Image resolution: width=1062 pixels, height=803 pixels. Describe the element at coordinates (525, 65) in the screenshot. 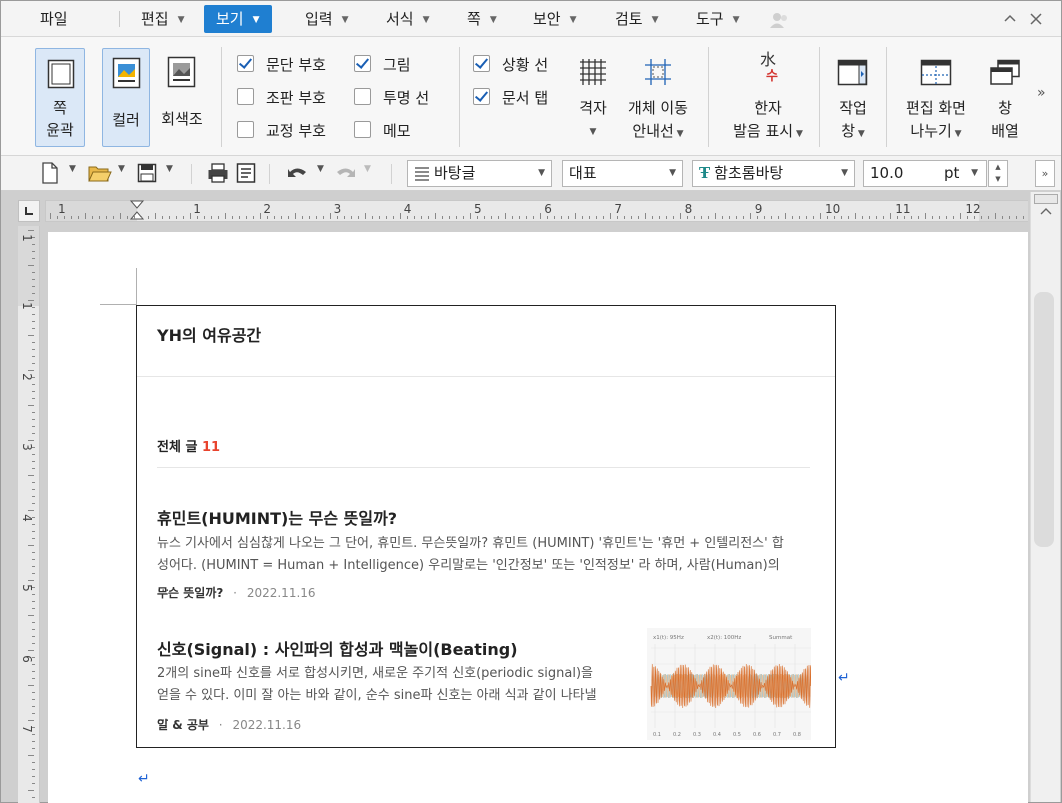

I see `status-line-label: 상황 선` at that location.